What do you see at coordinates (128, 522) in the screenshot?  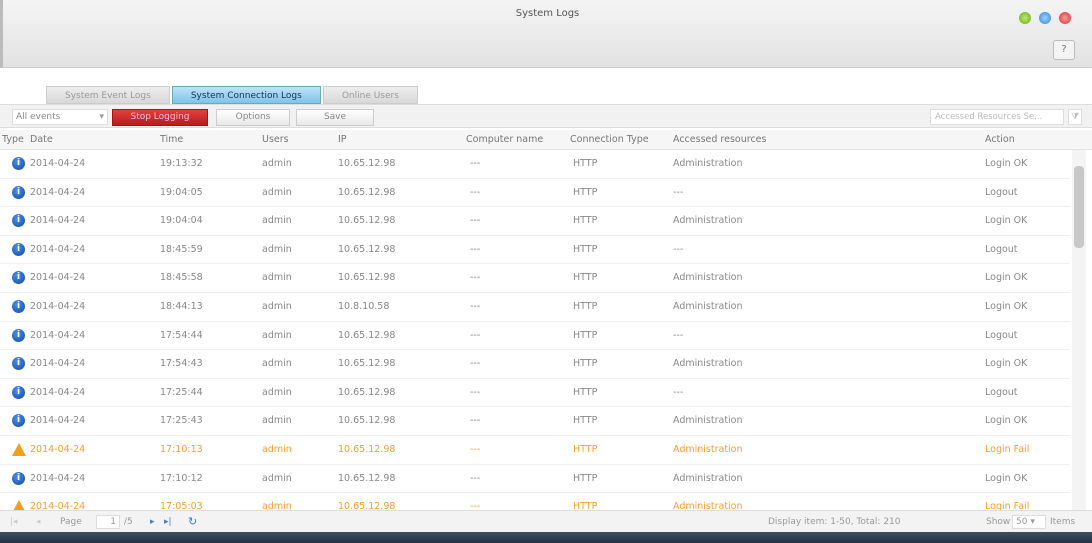 I see `page-total: /5` at bounding box center [128, 522].